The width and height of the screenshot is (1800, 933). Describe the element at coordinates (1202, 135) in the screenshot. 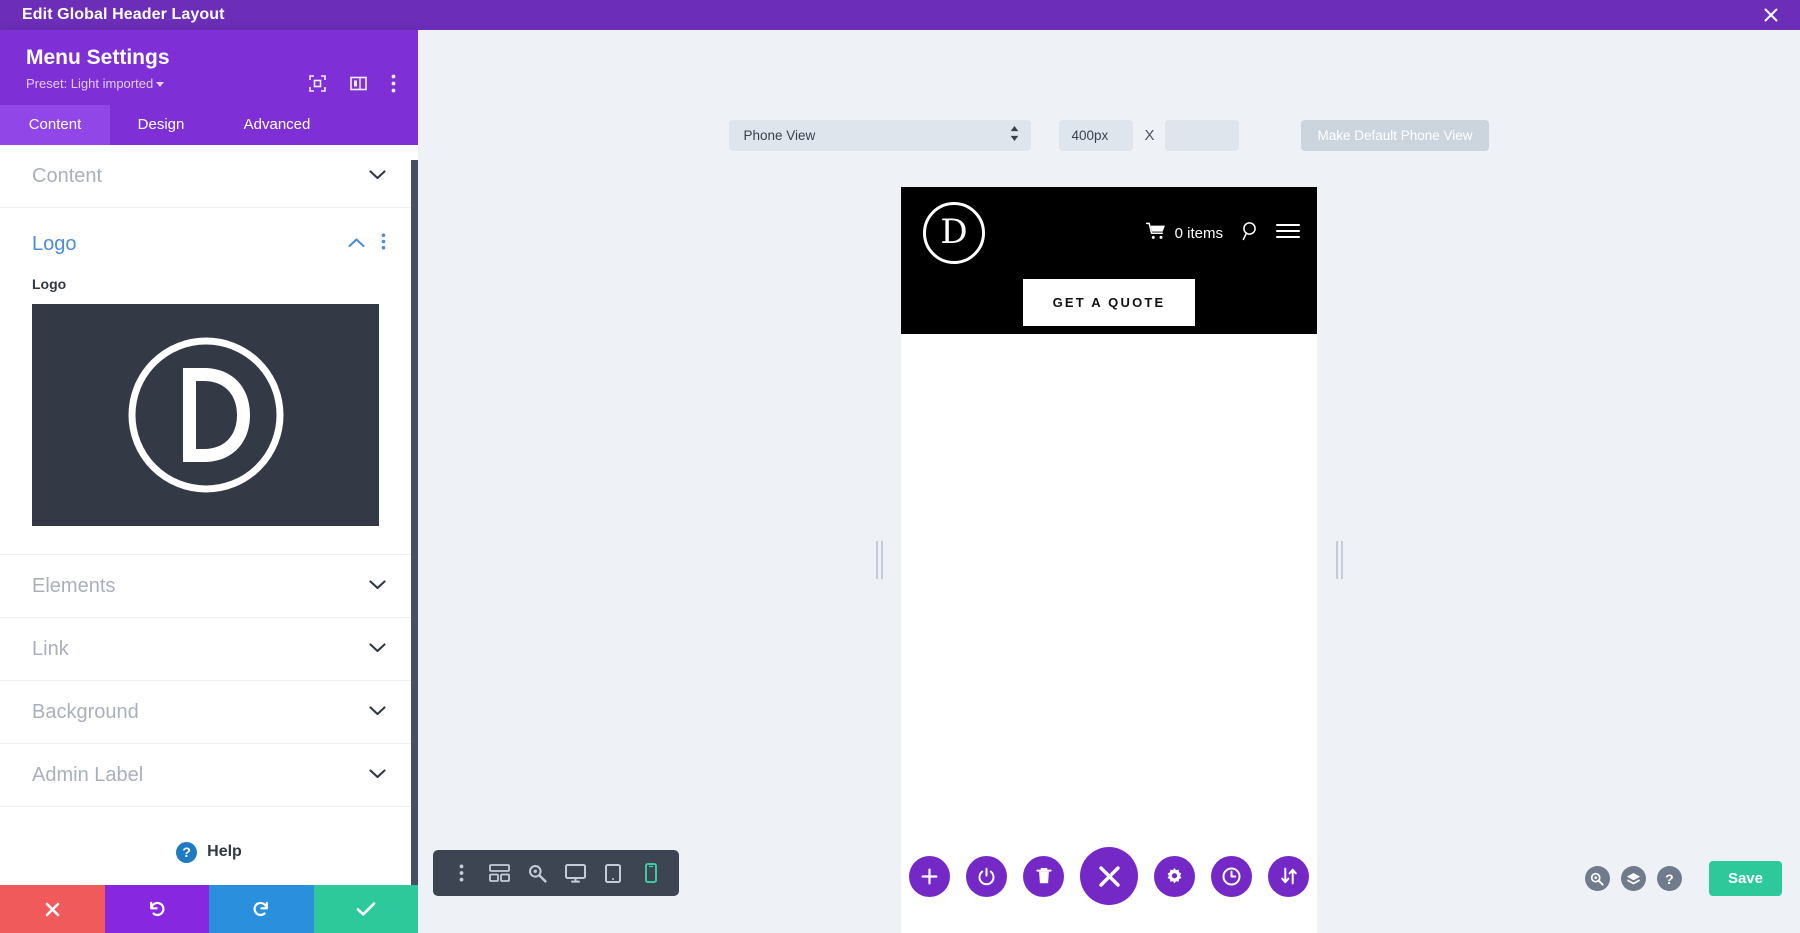

I see `viewport-height-input` at that location.